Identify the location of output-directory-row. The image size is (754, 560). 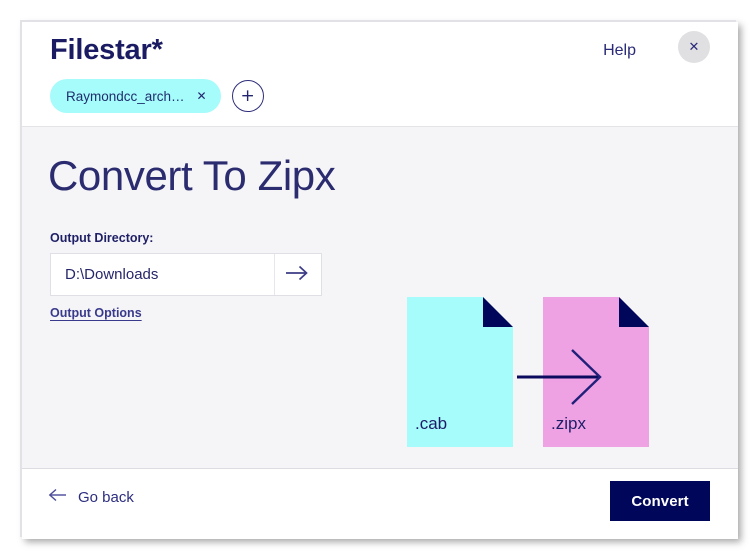
(186, 274).